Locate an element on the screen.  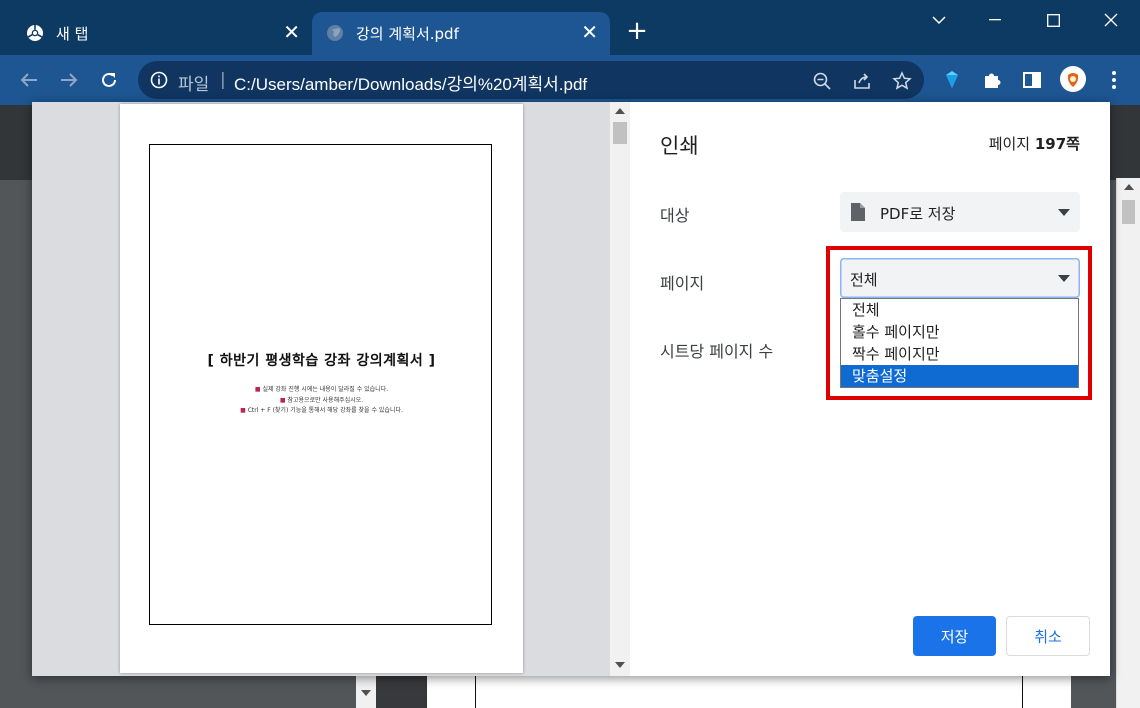
note-line: ■ 실제 강좌 진행 시에는 내용이 달라질 수 있습니다. is located at coordinates (321, 389).